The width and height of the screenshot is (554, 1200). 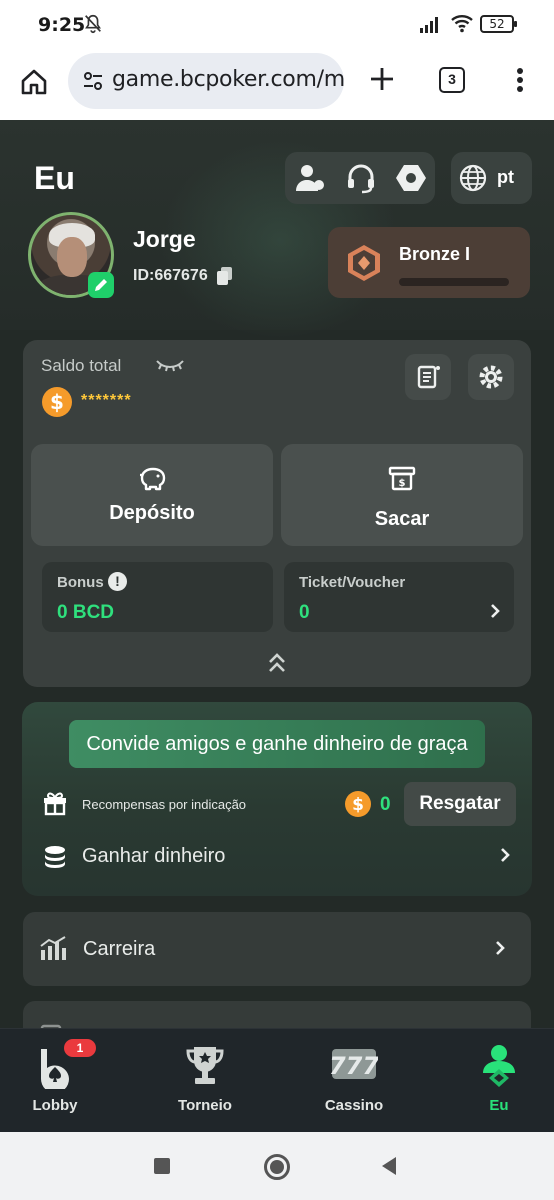 I want to click on receipt-icon, so click(x=428, y=377).